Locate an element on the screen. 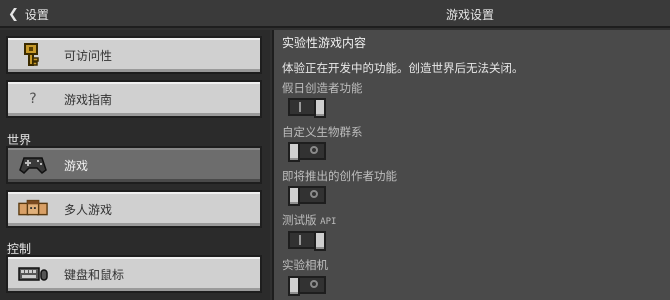 The width and height of the screenshot is (670, 300). page-title: 游戏设置 is located at coordinates (469, 15).